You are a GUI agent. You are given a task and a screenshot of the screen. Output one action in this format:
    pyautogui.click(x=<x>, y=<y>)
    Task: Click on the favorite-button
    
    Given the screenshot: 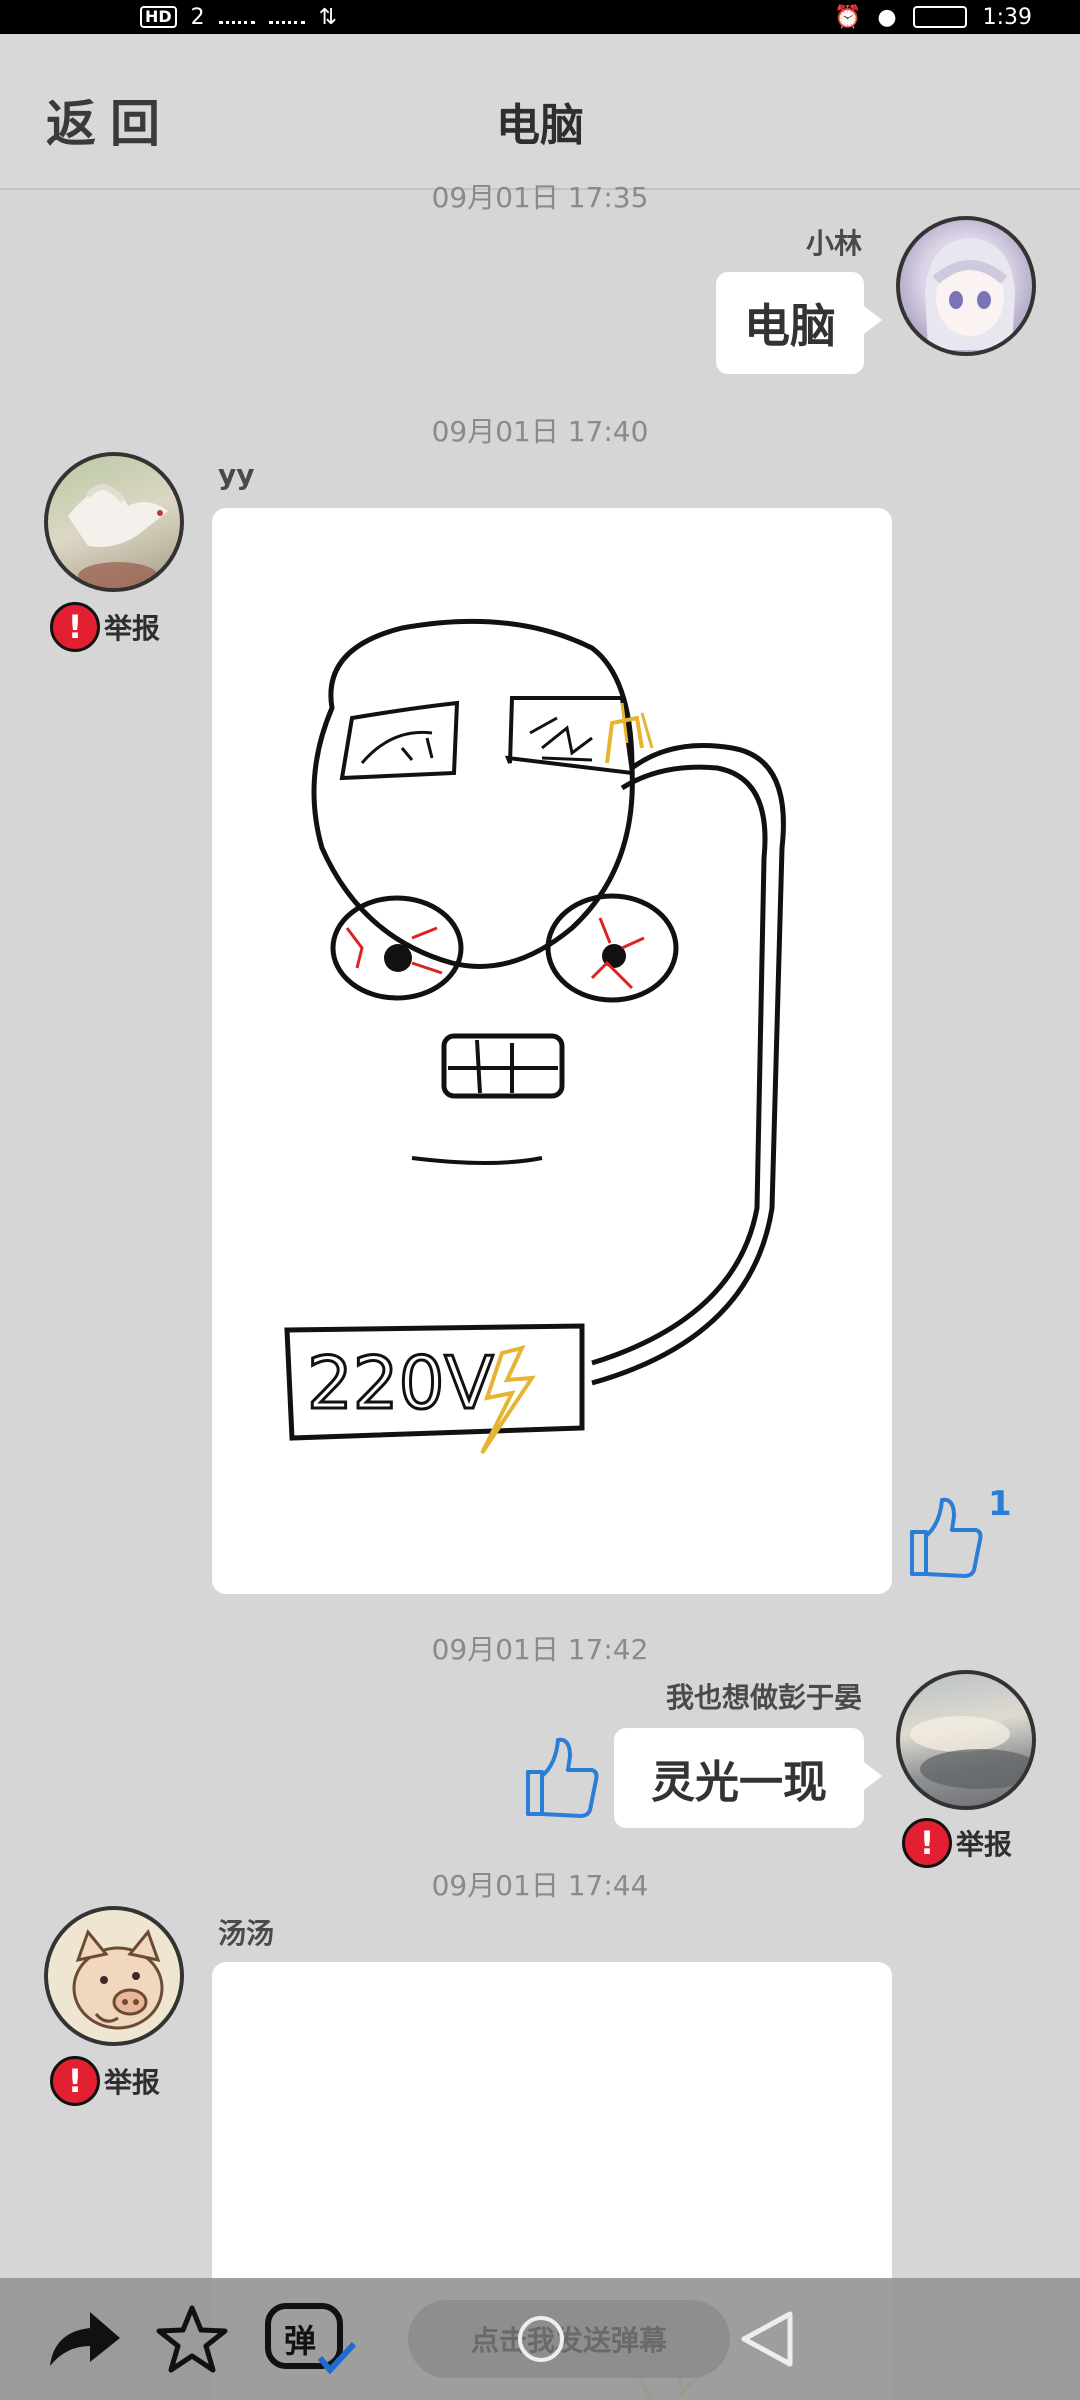 What is the action you would take?
    pyautogui.click(x=192, y=2342)
    